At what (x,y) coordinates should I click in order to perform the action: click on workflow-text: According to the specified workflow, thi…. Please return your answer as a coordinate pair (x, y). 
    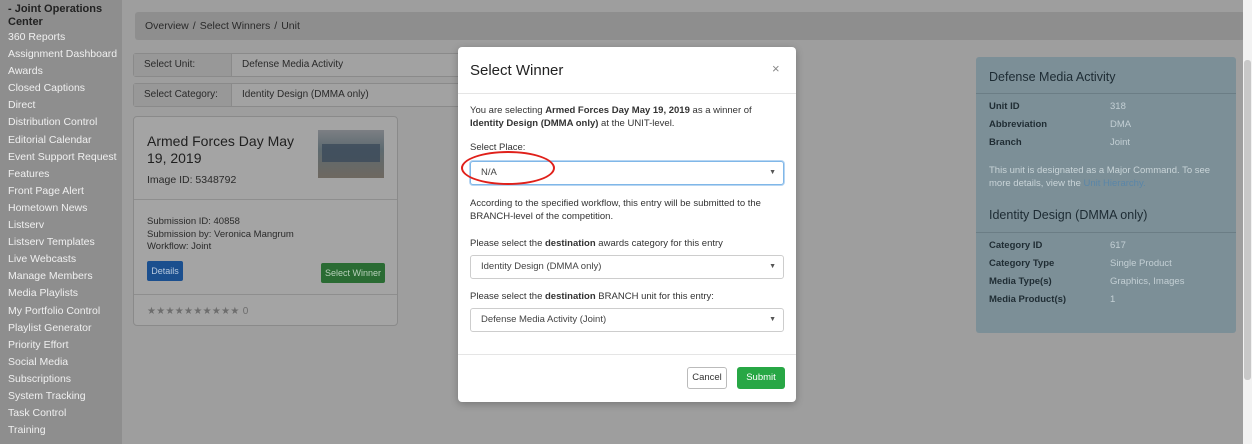
    Looking at the image, I should click on (615, 210).